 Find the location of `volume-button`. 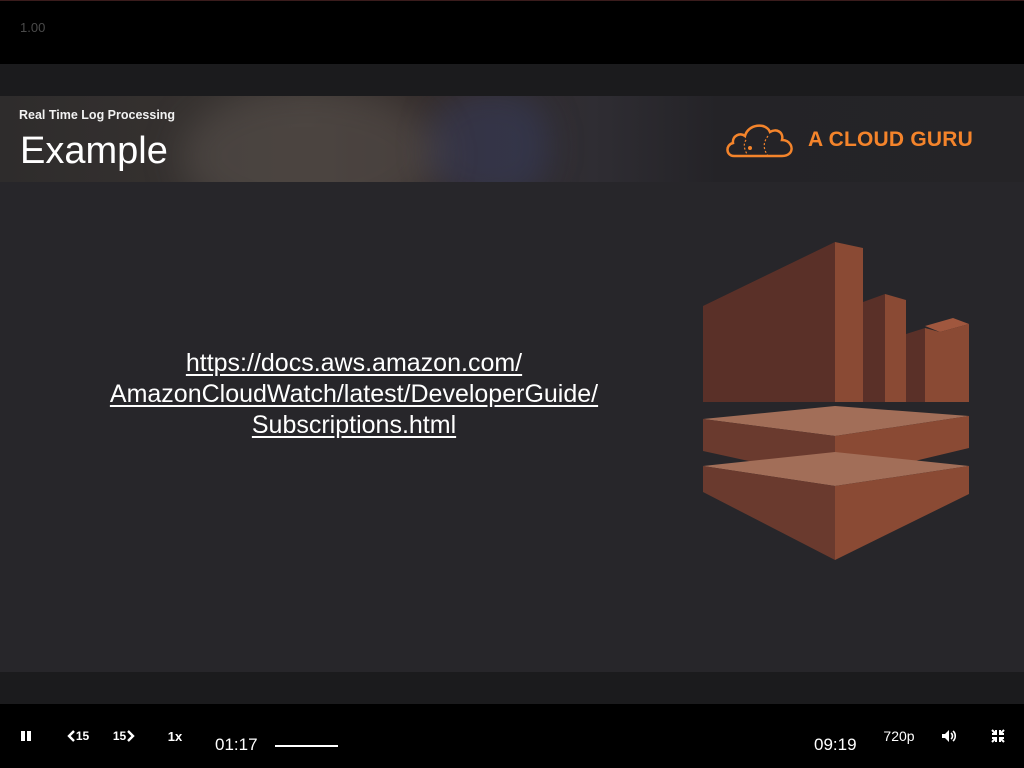

volume-button is located at coordinates (949, 736).